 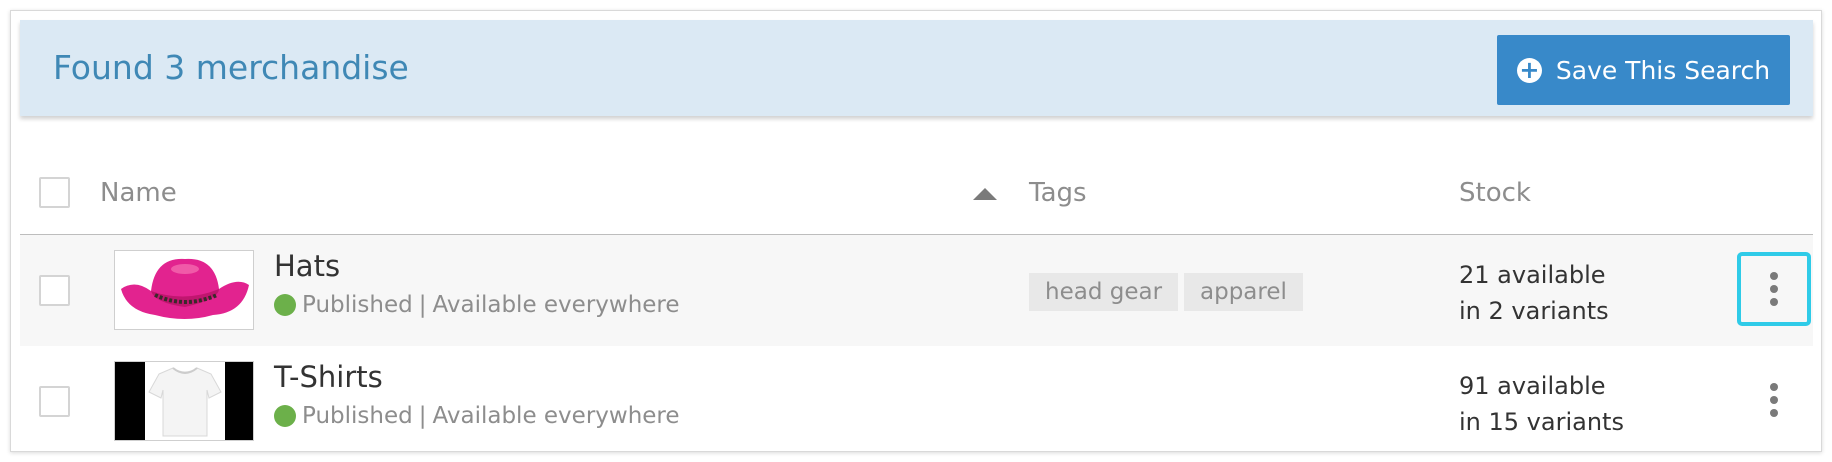 I want to click on product-name: T-Shirts, so click(x=328, y=377).